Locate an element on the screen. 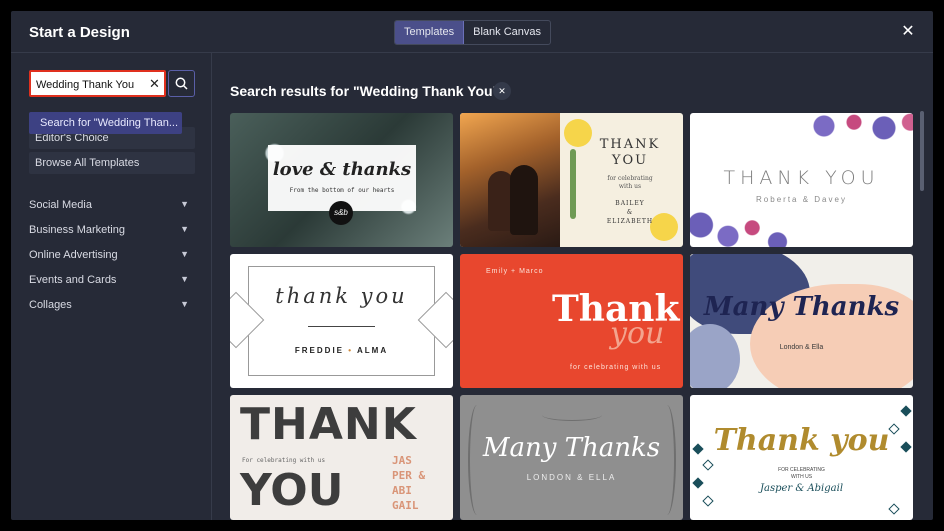 The width and height of the screenshot is (944, 531). card-subtitle: From the bottom of our hearts is located at coordinates (342, 190).